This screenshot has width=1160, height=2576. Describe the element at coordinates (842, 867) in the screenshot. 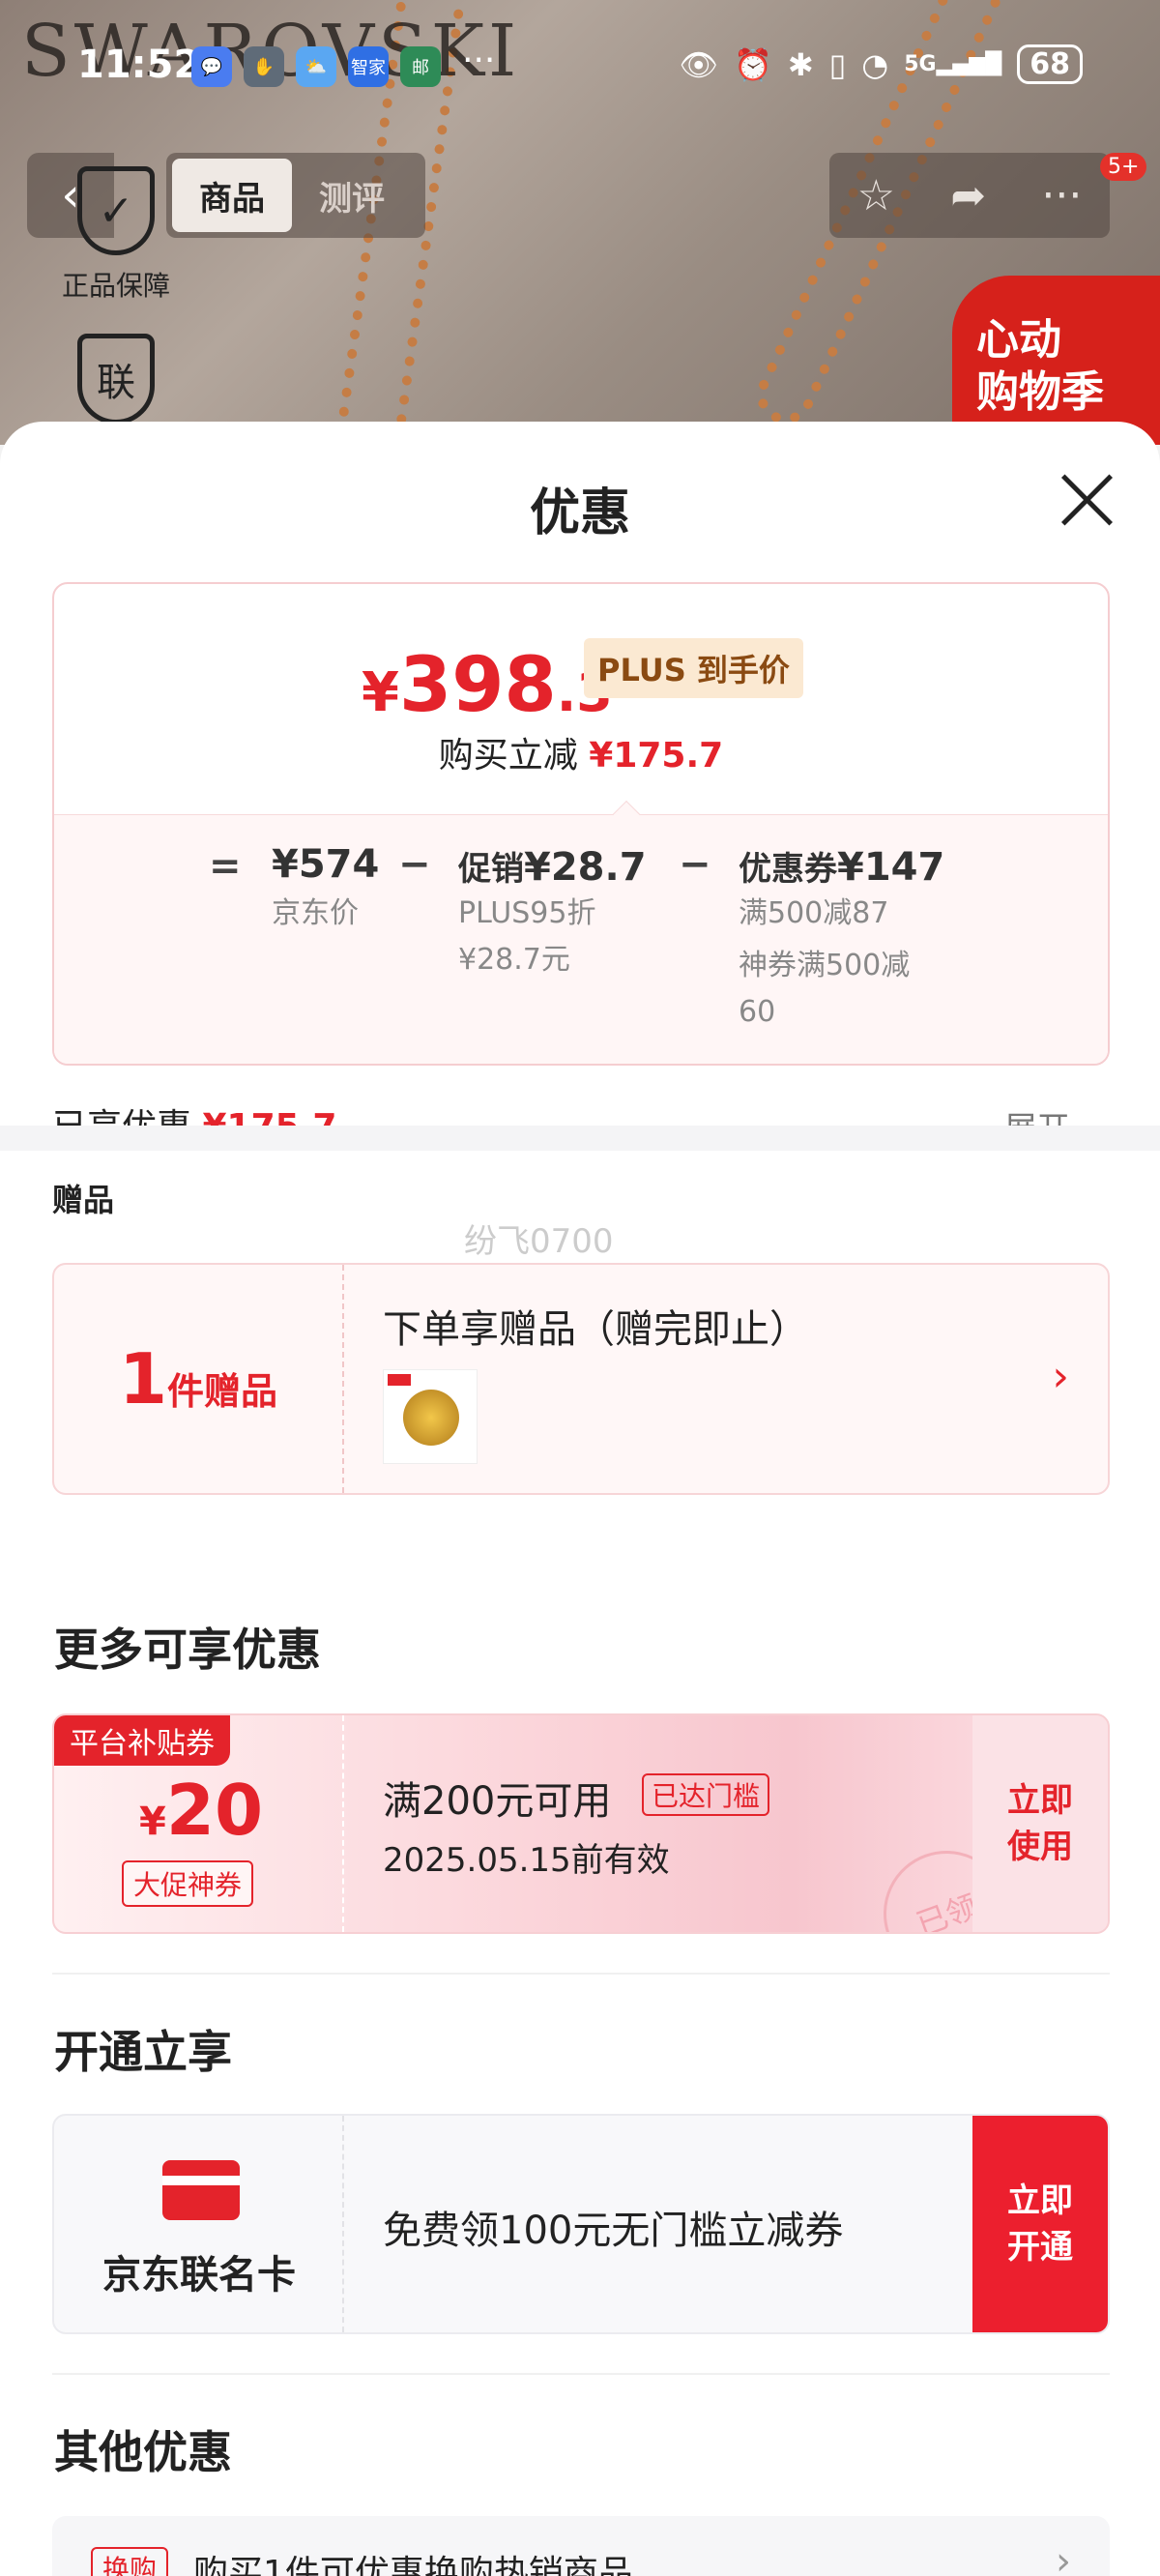

I see `coupon-value: 优惠券¥147` at that location.